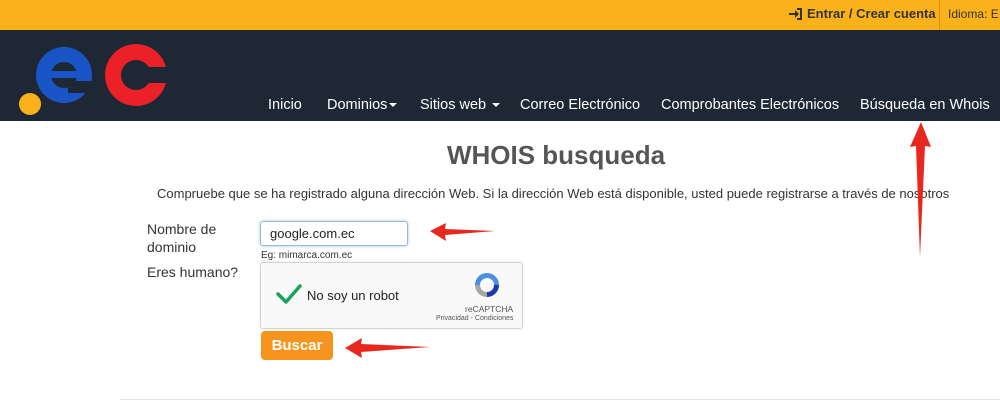 The height and width of the screenshot is (401, 1000). Describe the element at coordinates (925, 105) in the screenshot. I see `nav-item-whois: Búsqueda en Whois` at that location.